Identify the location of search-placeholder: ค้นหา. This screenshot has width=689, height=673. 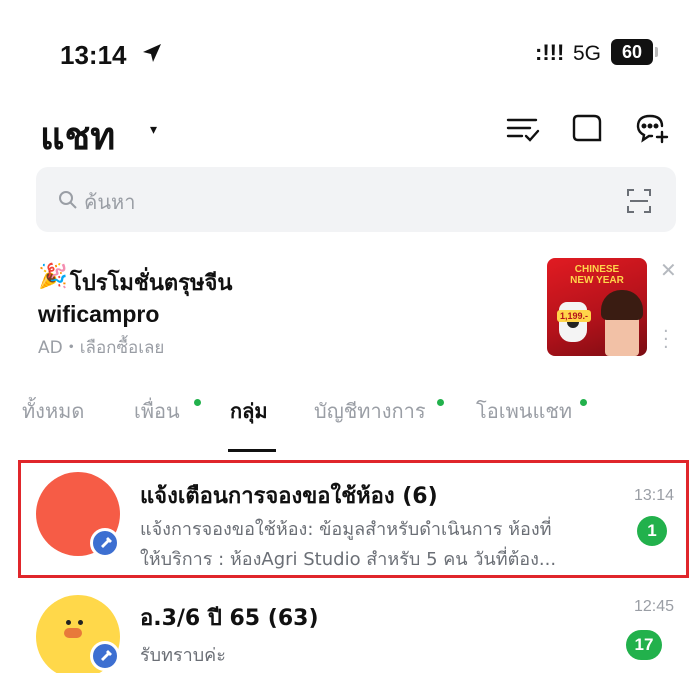
(110, 202).